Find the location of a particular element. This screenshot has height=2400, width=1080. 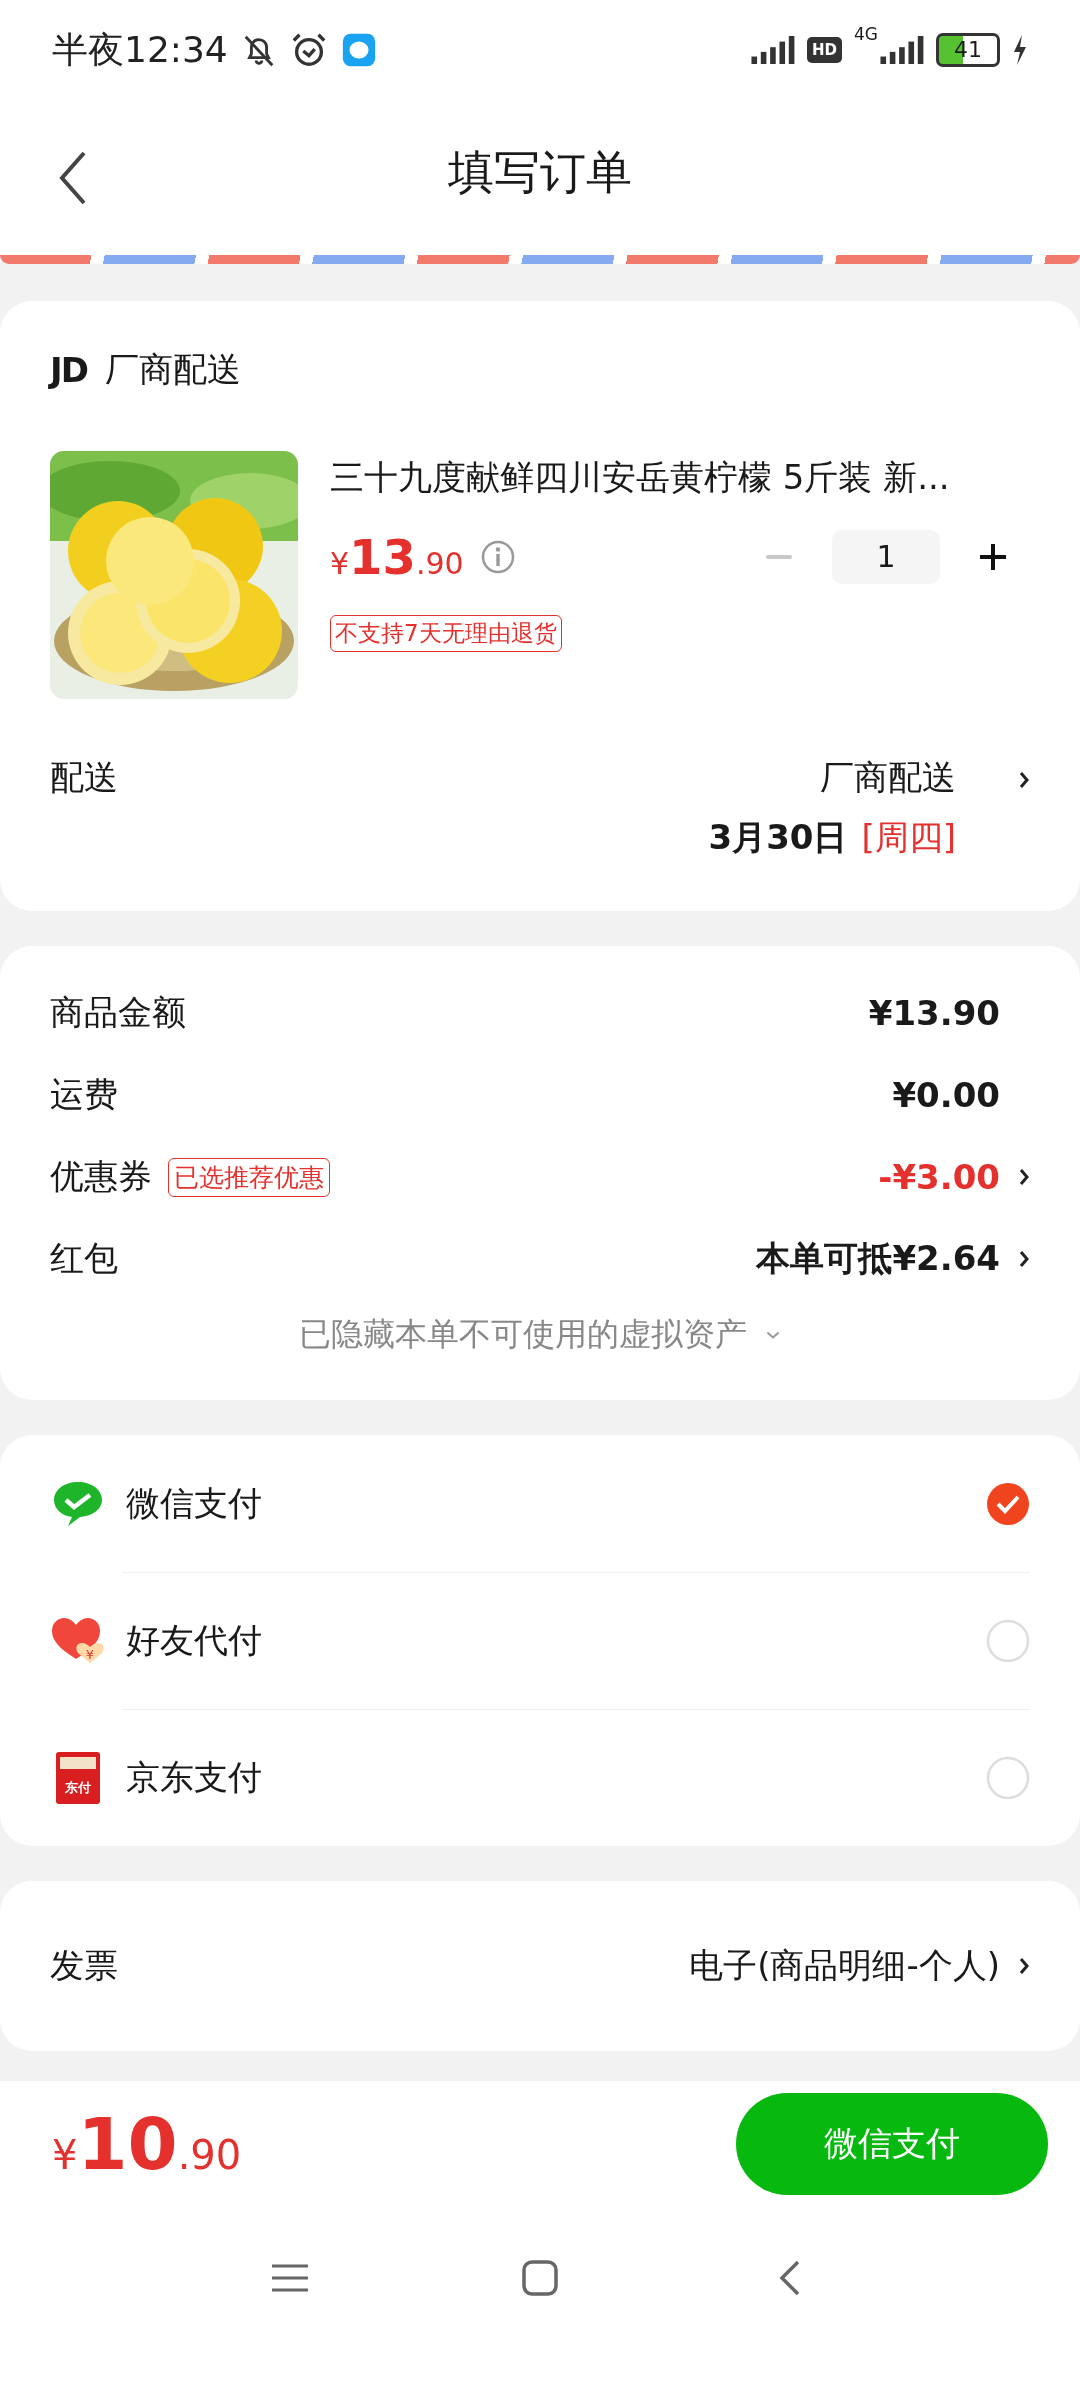

summary-value: 本单可抵¥2.64 is located at coordinates (878, 1259).